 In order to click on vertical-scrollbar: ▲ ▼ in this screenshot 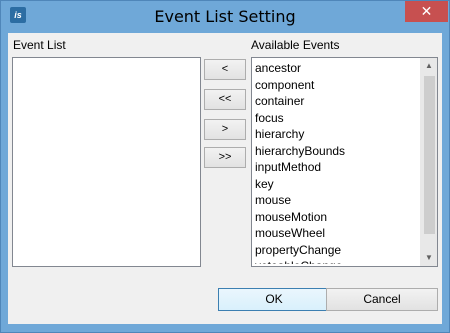, I will do `click(428, 162)`.